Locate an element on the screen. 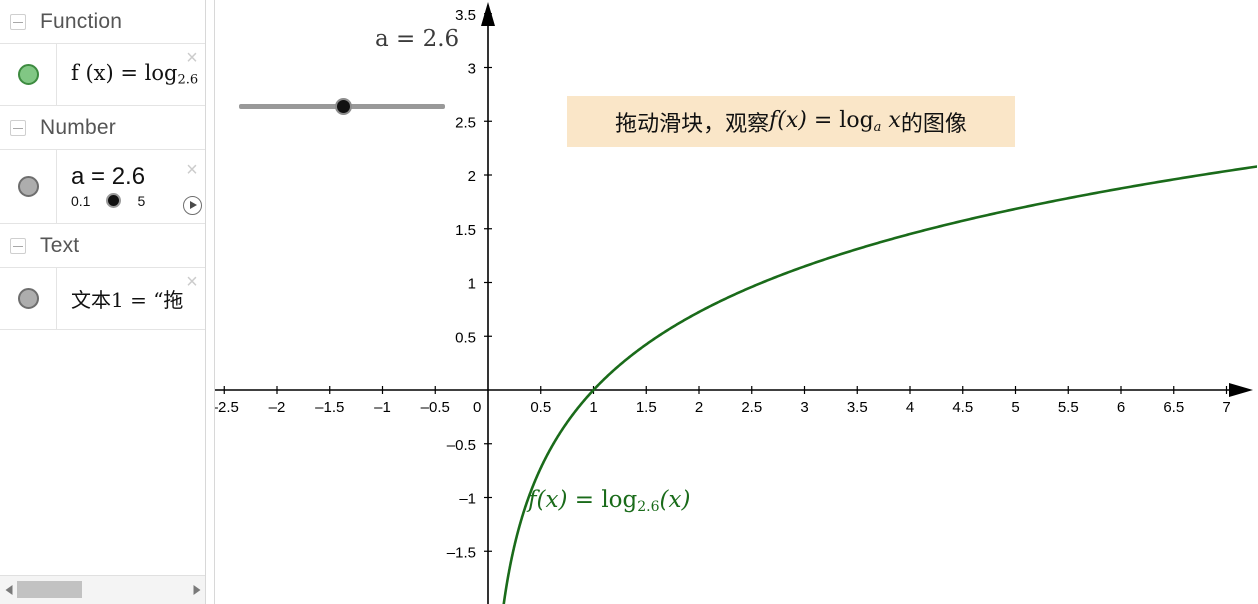 Image resolution: width=1258 pixels, height=604 pixels. group-header-text: Text is located at coordinates (102, 246).